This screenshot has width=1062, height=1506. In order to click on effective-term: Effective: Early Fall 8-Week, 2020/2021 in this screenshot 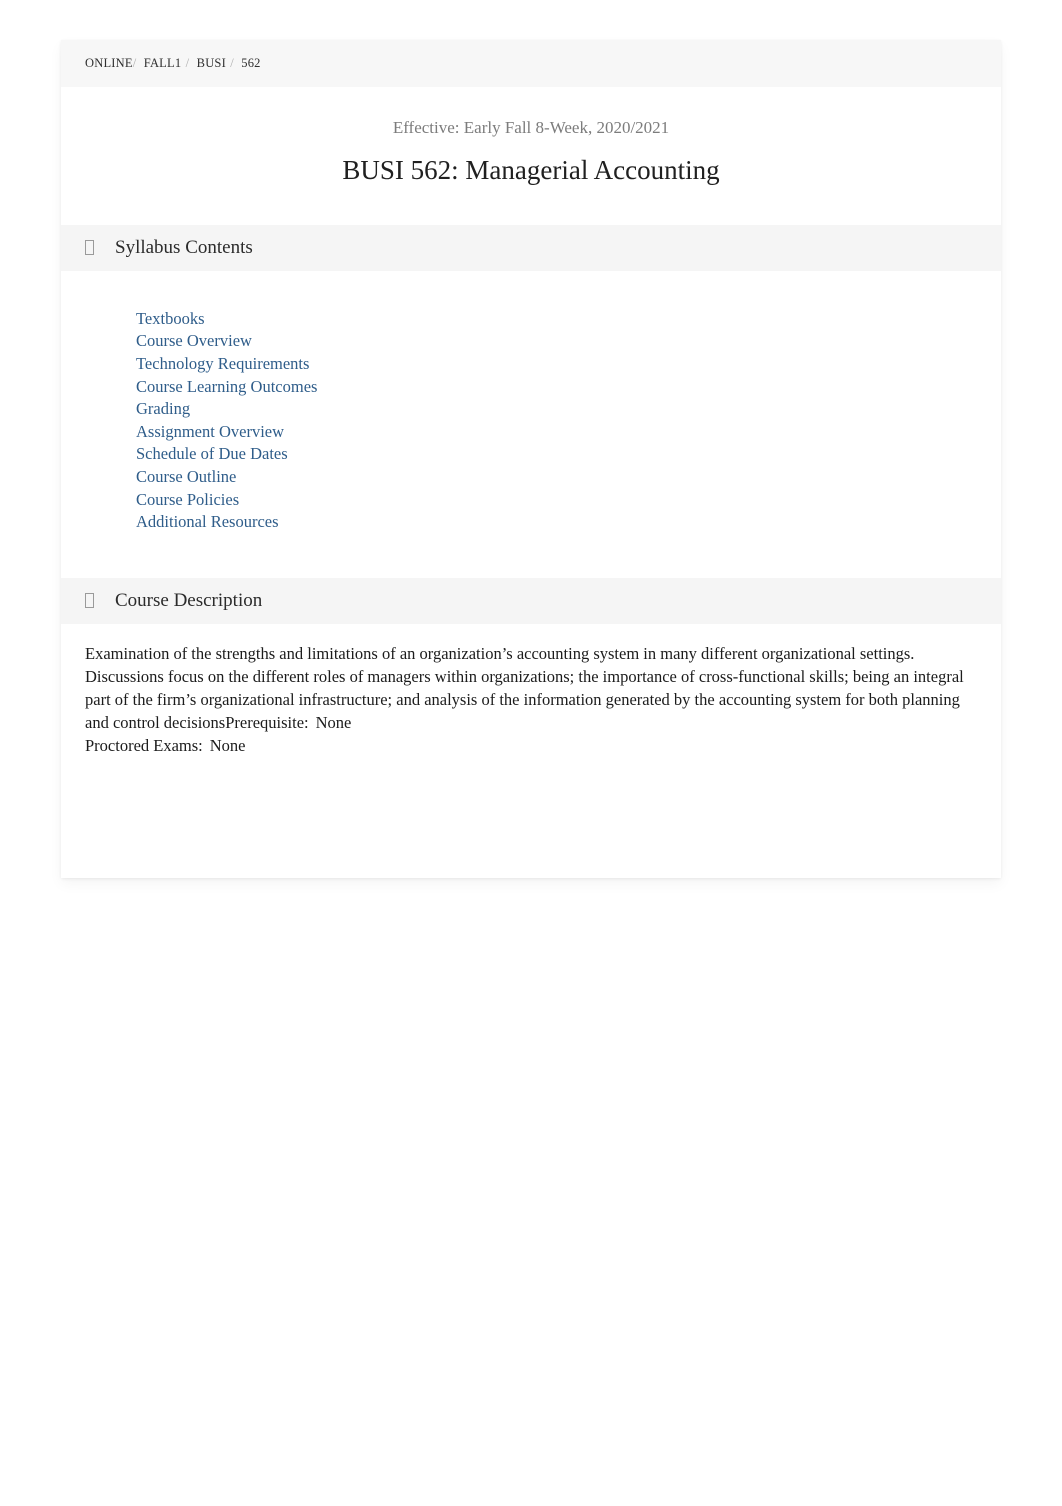, I will do `click(531, 127)`.